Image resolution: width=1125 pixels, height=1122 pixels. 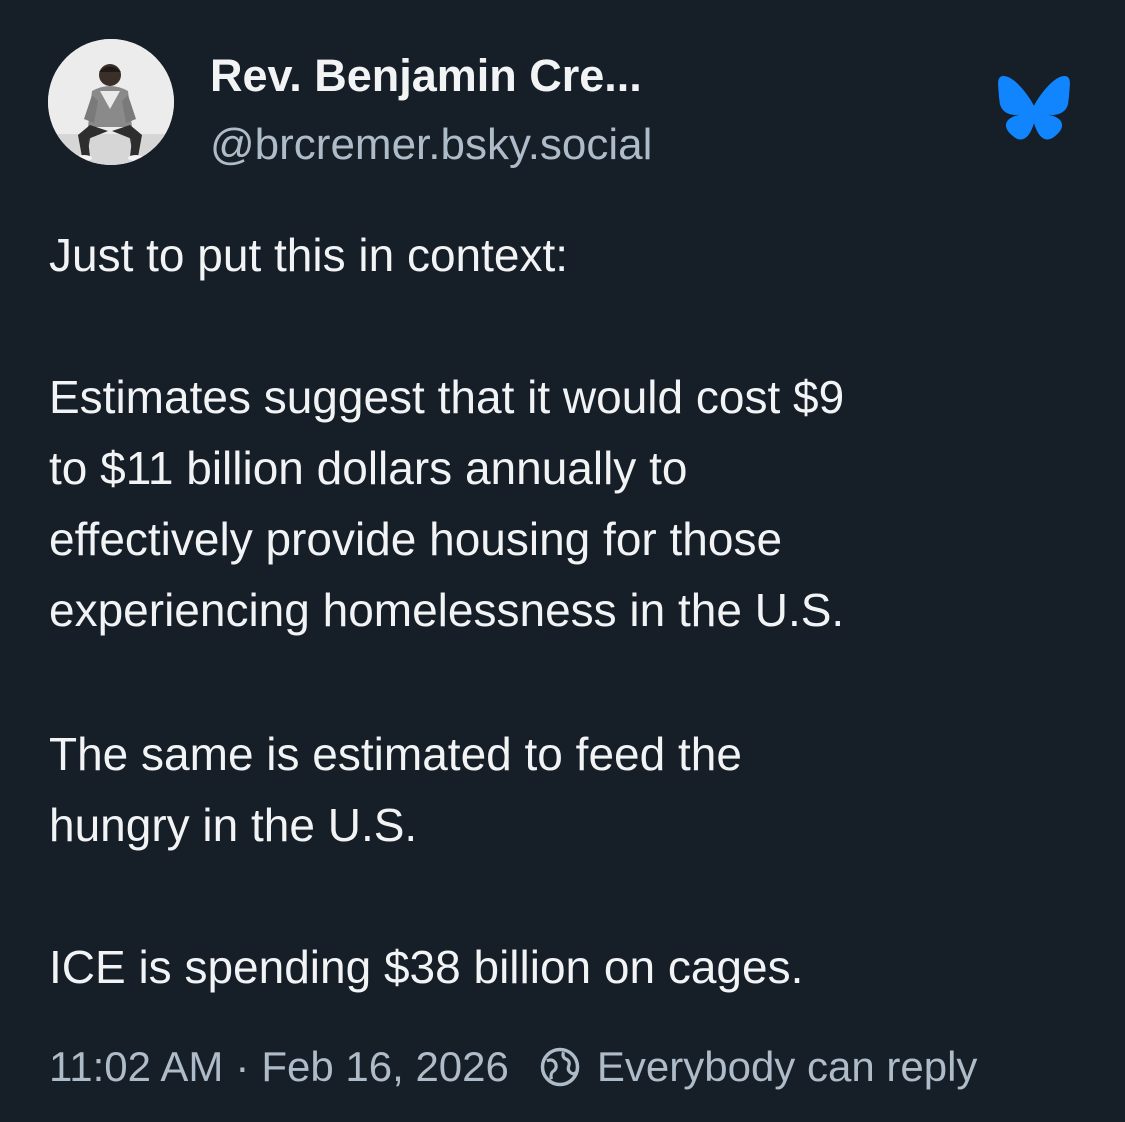 I want to click on post-time: 11:02 AM, so click(x=136, y=1067).